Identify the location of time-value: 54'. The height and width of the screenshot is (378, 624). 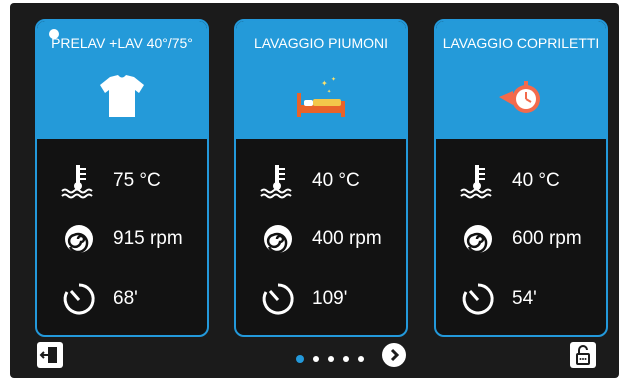
(524, 298).